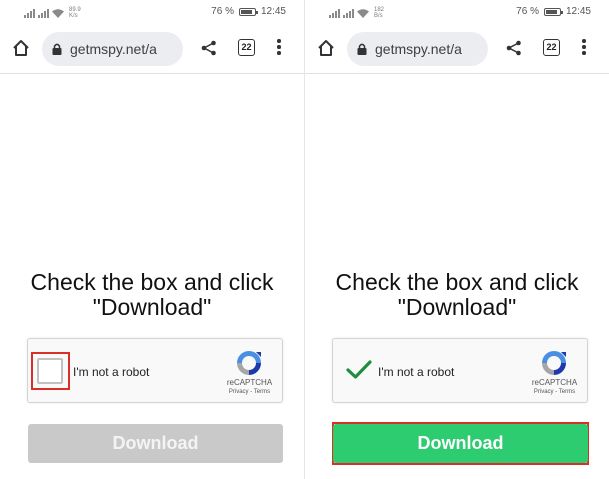 This screenshot has height=479, width=609. Describe the element at coordinates (50, 371) in the screenshot. I see `checkbox-highlight` at that location.